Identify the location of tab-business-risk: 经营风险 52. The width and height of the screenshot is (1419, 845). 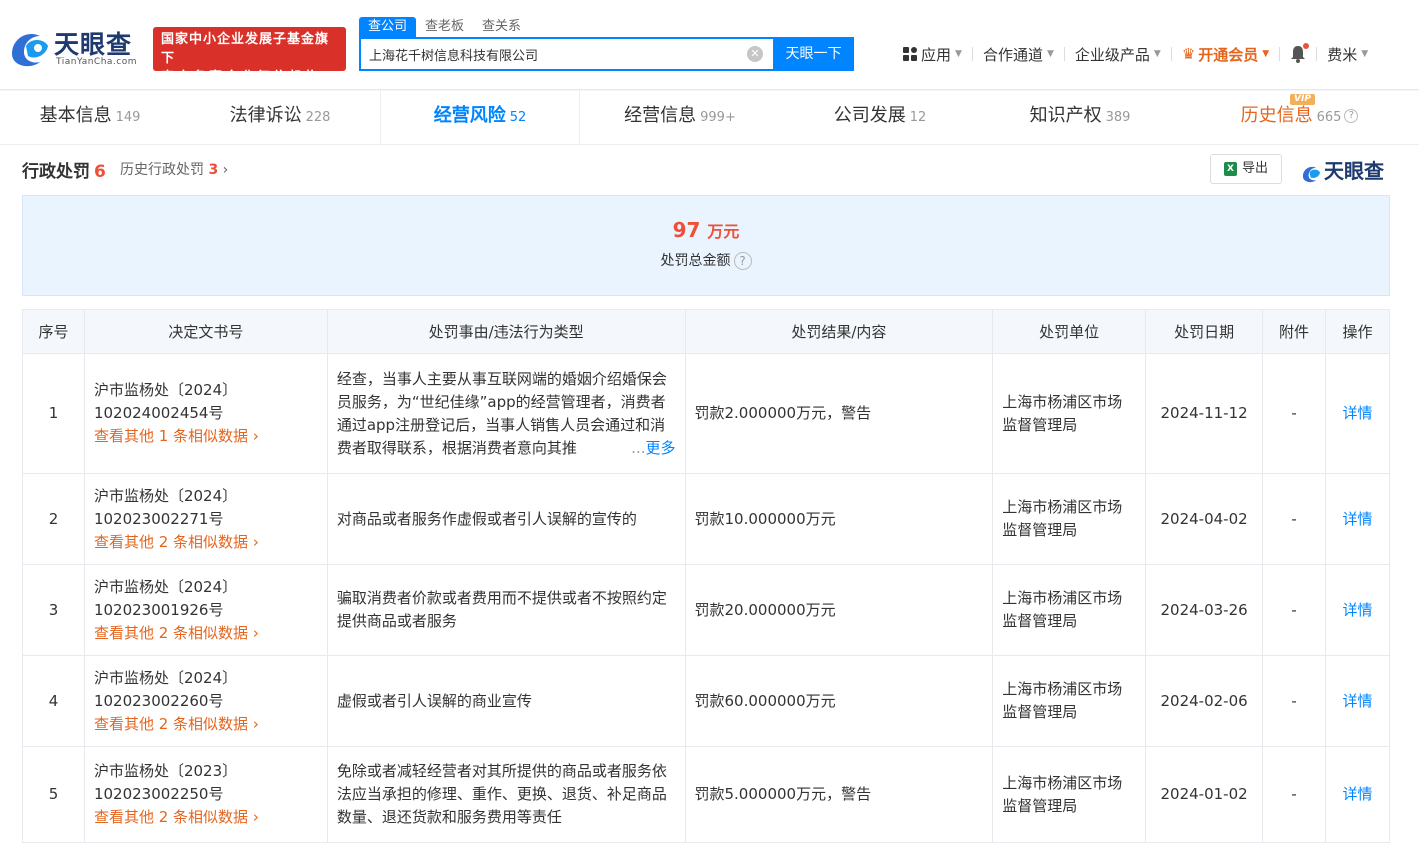
(480, 117).